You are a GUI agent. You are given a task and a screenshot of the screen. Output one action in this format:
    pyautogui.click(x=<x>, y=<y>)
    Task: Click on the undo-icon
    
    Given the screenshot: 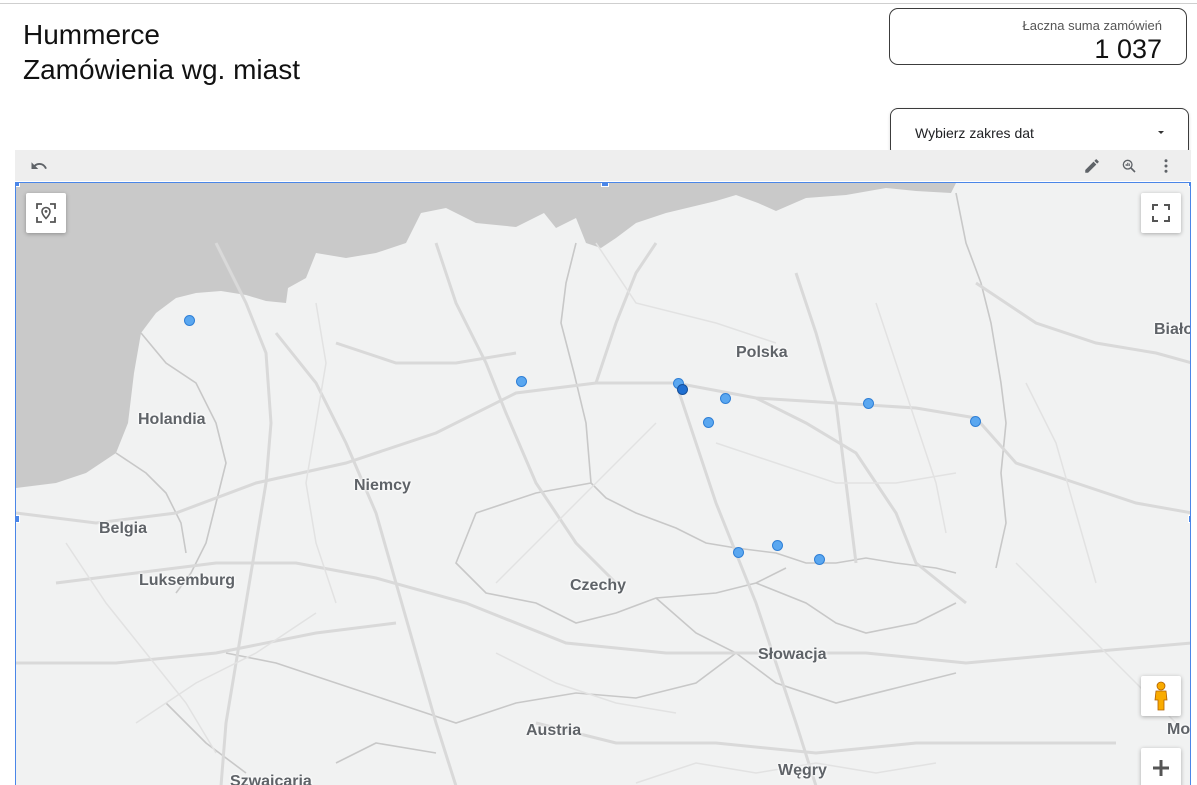 What is the action you would take?
    pyautogui.click(x=39, y=166)
    